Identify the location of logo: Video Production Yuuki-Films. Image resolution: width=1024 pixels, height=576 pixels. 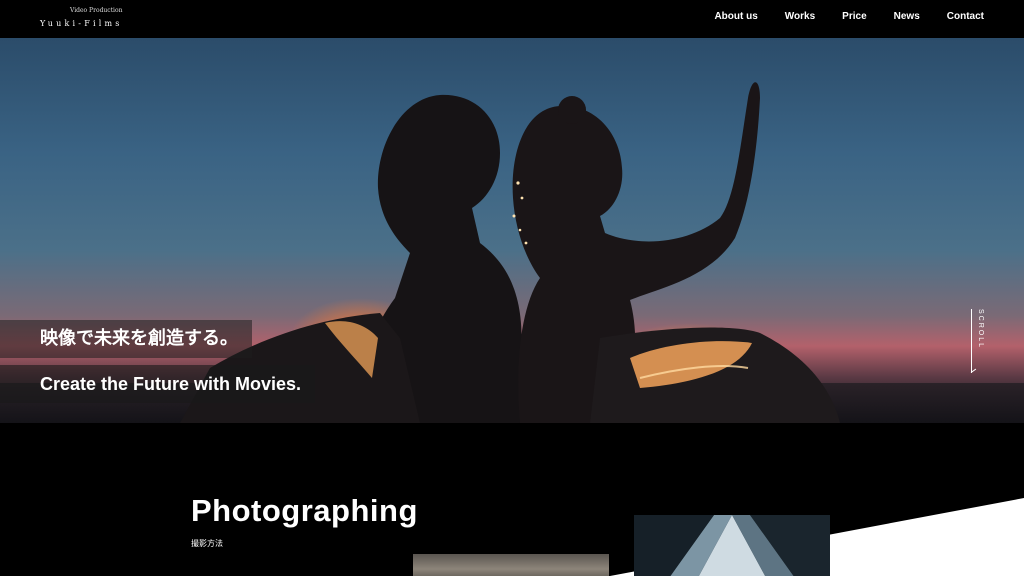
(100, 20).